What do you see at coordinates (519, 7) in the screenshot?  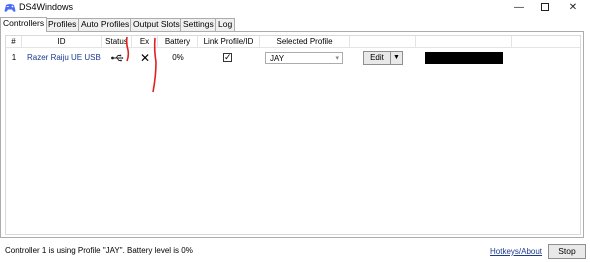 I see `minimize-button: —` at bounding box center [519, 7].